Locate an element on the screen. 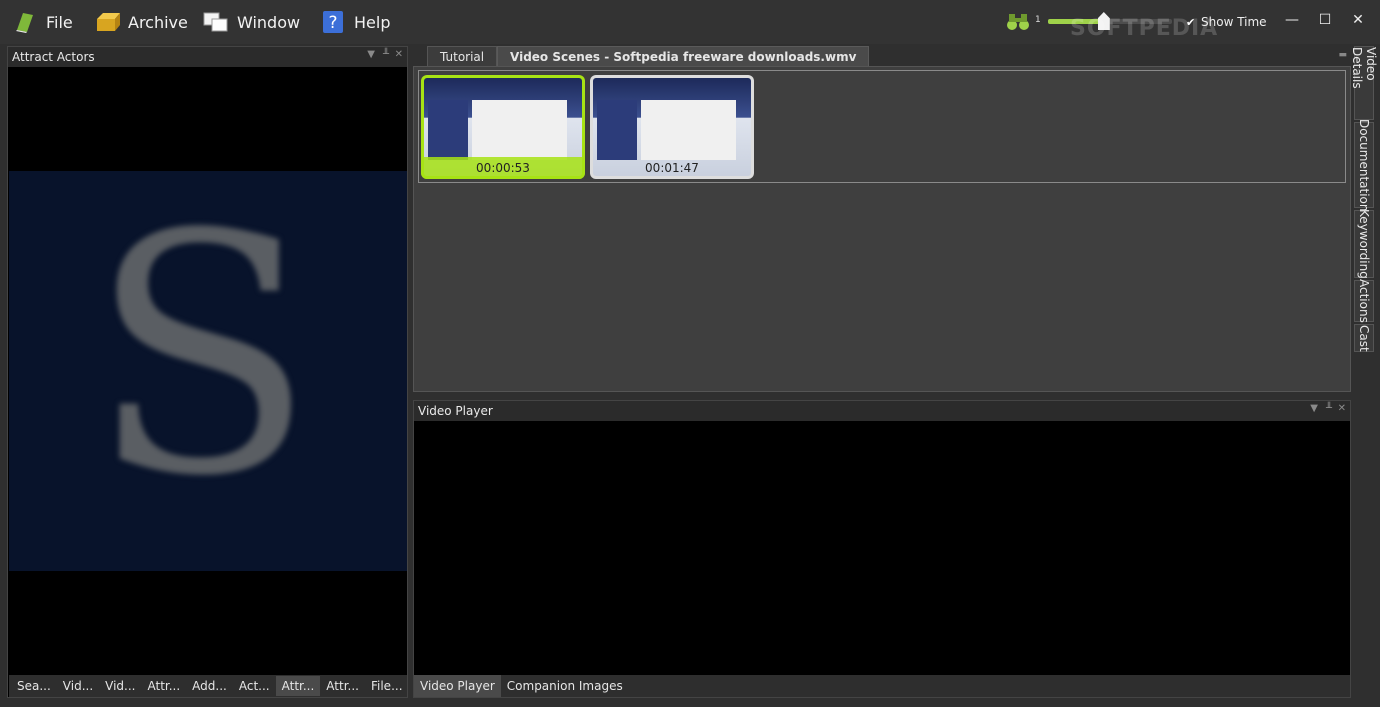  menu-help: ? Help is located at coordinates (355, 22).